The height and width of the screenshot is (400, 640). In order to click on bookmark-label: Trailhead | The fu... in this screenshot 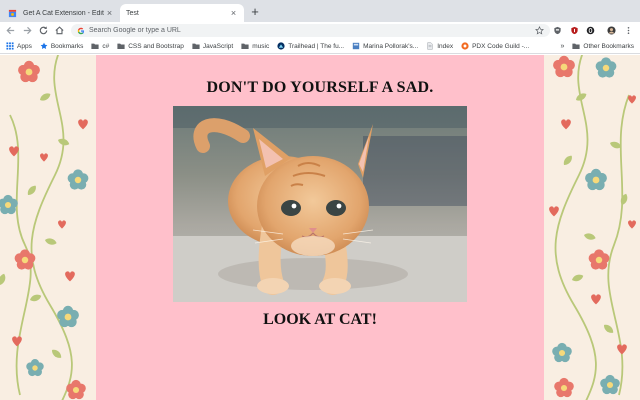, I will do `click(316, 46)`.